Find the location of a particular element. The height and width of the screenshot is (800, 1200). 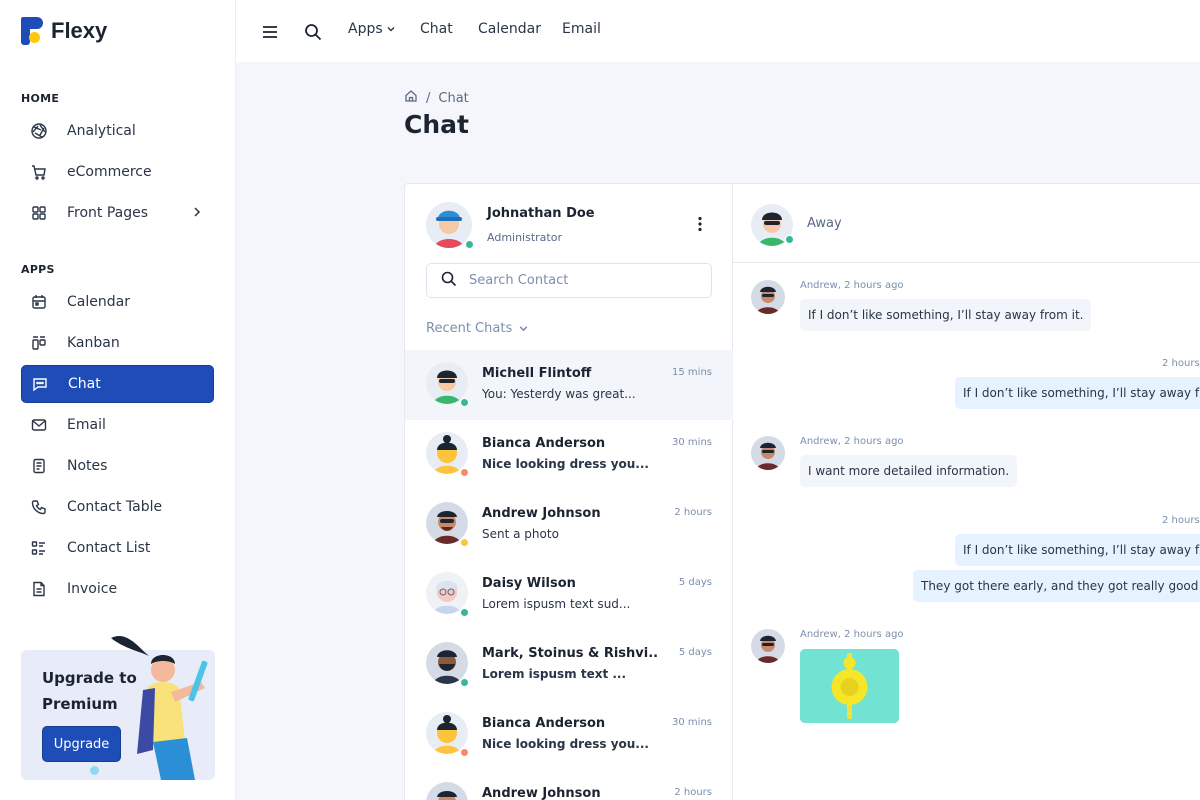

sidebar-item-kanban: Kanban is located at coordinates (117, 343).